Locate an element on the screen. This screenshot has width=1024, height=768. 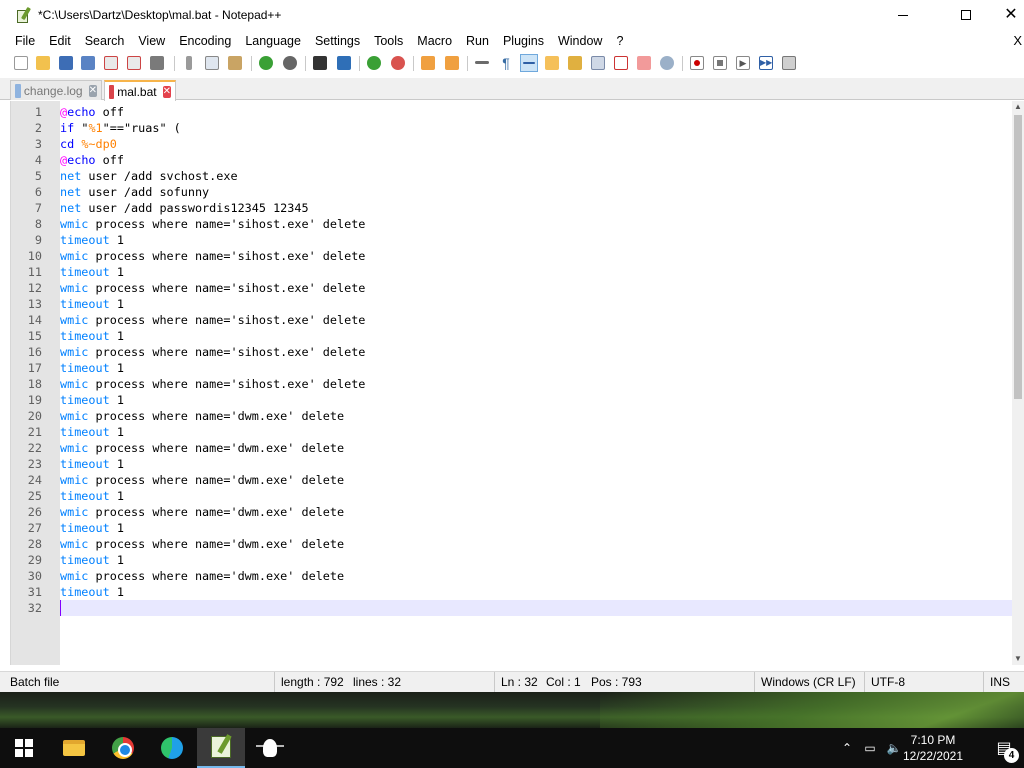
scroll-down-icon: ▼ is located at coordinates (1018, 659).